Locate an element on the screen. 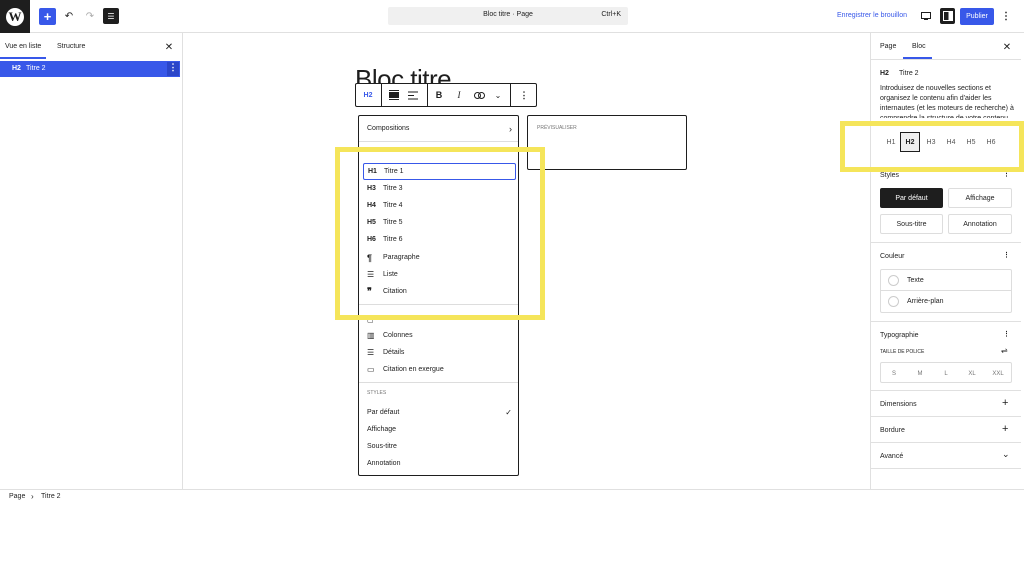  undo-icon: ↶ is located at coordinates (69, 16).